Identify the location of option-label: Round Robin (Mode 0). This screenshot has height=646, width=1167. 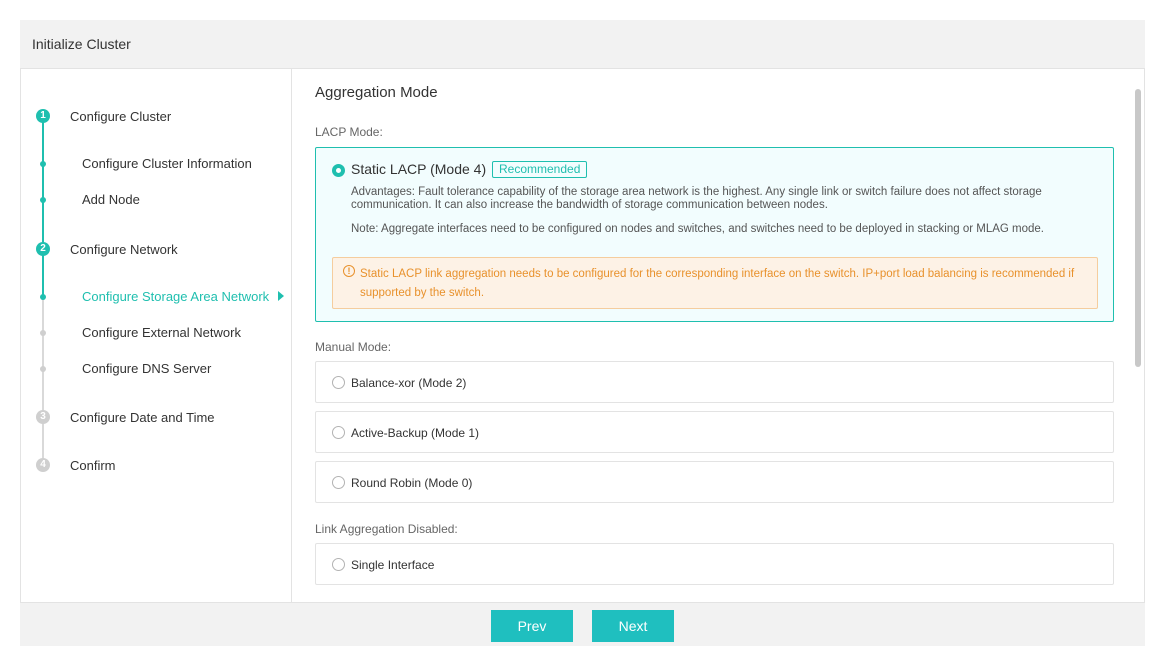
(412, 483).